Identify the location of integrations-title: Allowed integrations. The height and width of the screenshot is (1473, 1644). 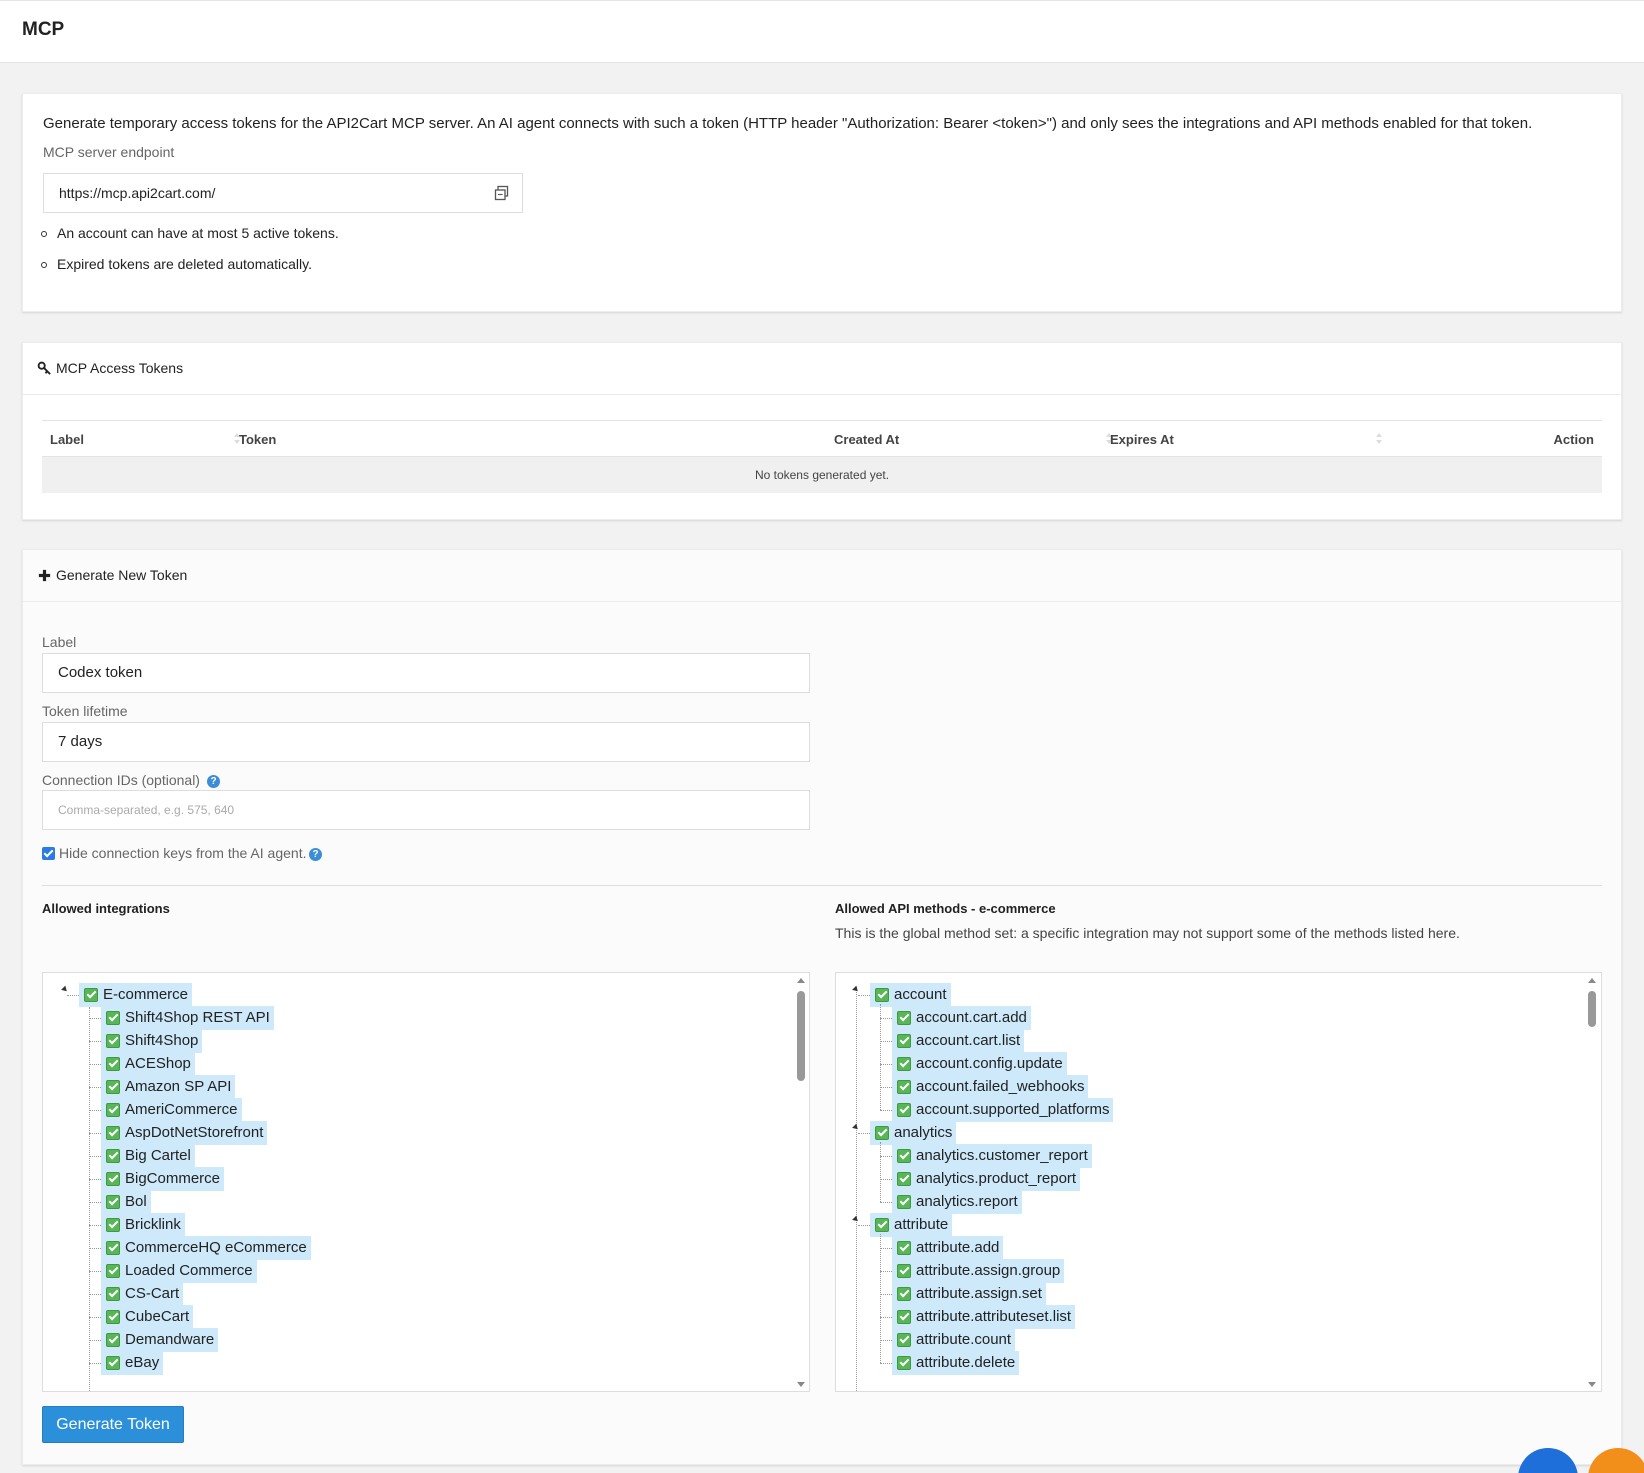
(106, 908).